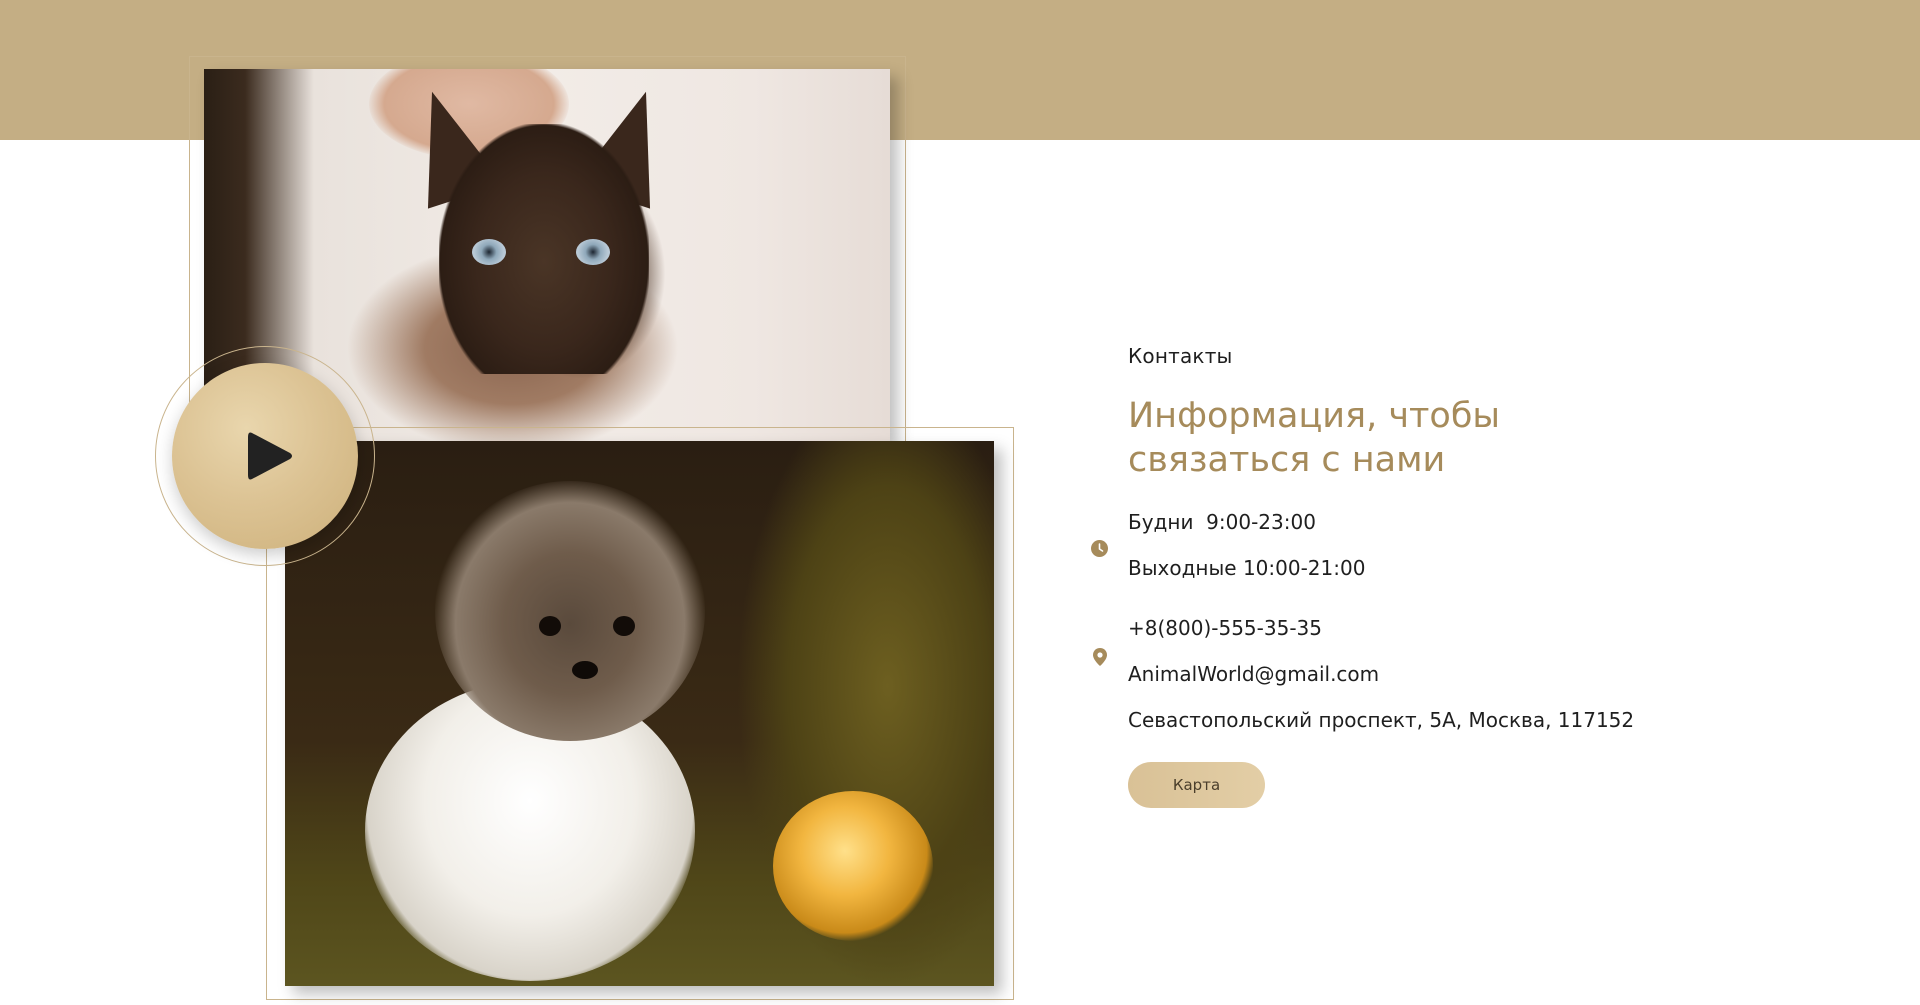 The width and height of the screenshot is (1920, 1005). What do you see at coordinates (1222, 522) in the screenshot?
I see `hours-weekdays: Будни 9:00-23:00` at bounding box center [1222, 522].